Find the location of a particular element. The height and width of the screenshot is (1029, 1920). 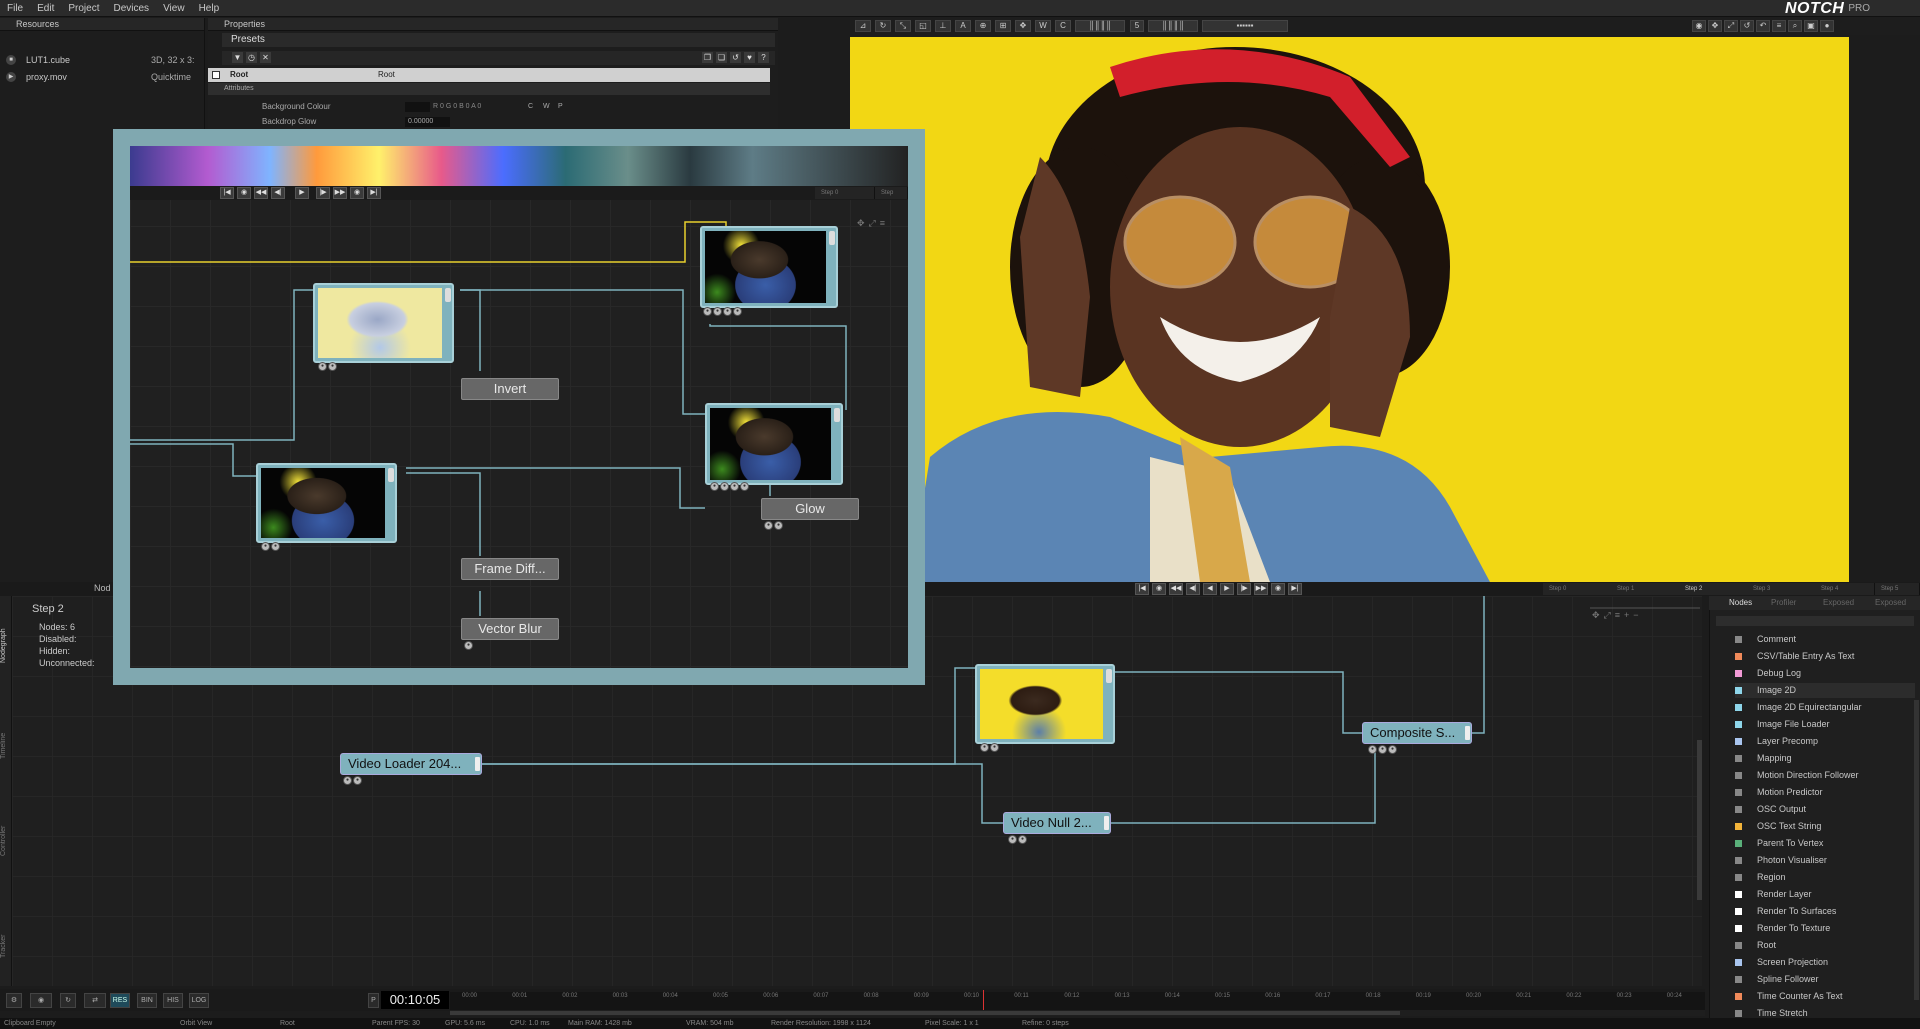

loop-forward-icon: ◉ is located at coordinates (1278, 589).